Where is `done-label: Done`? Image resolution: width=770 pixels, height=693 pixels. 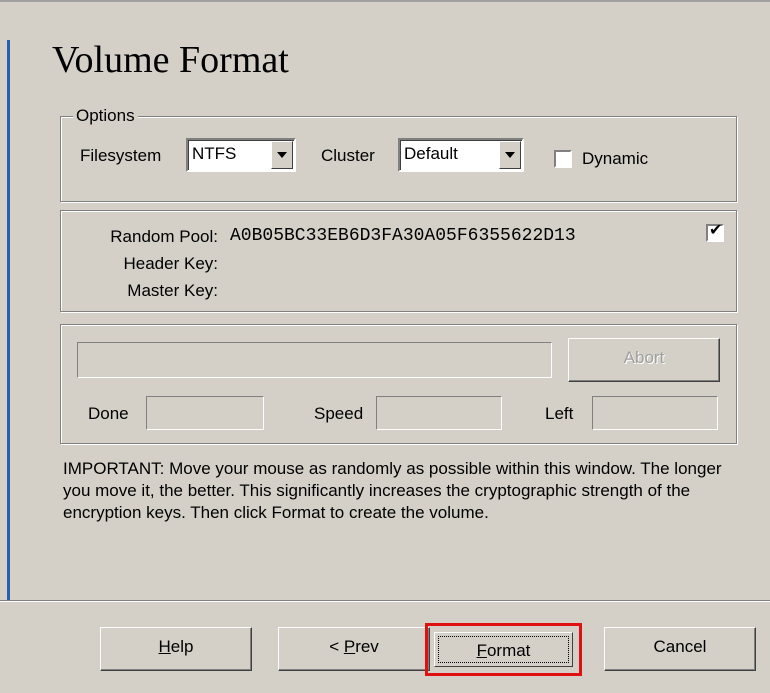 done-label: Done is located at coordinates (108, 413).